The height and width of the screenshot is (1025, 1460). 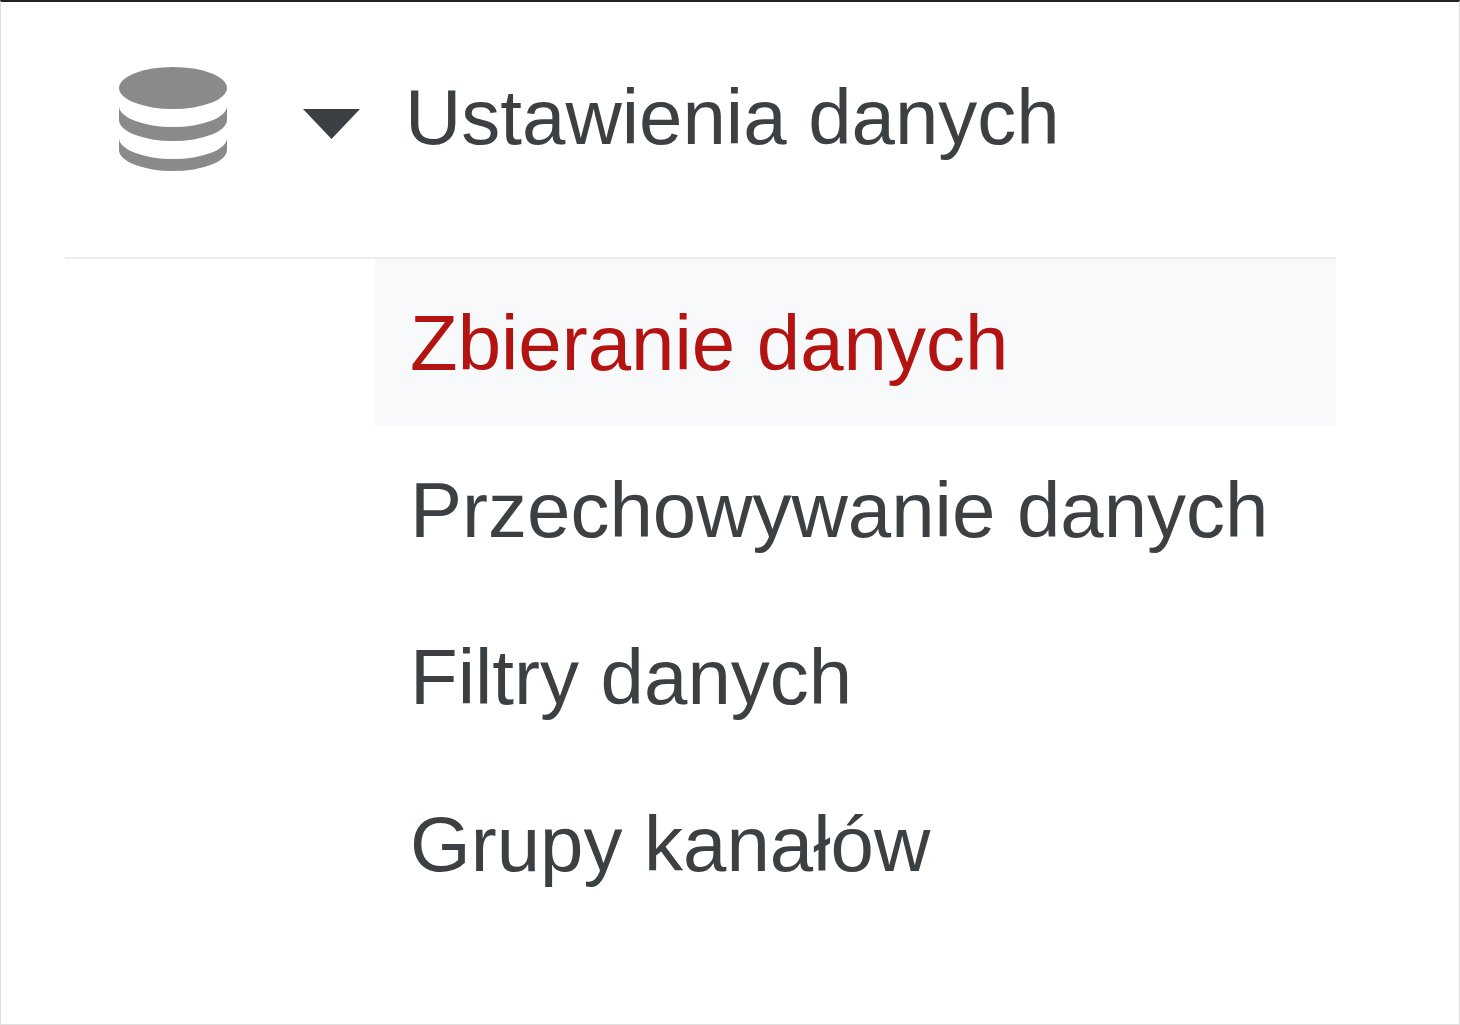 I want to click on section-toggle: Ustawienia danych, so click(x=681, y=119).